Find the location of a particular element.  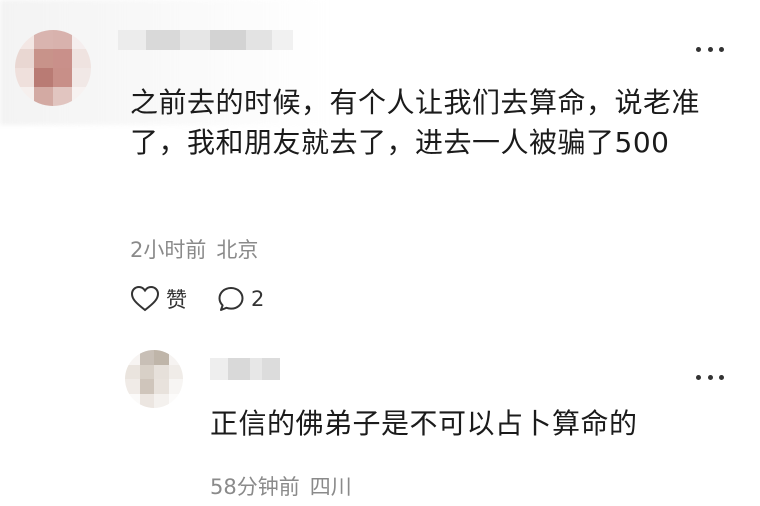

reply-button: 2 is located at coordinates (240, 299).